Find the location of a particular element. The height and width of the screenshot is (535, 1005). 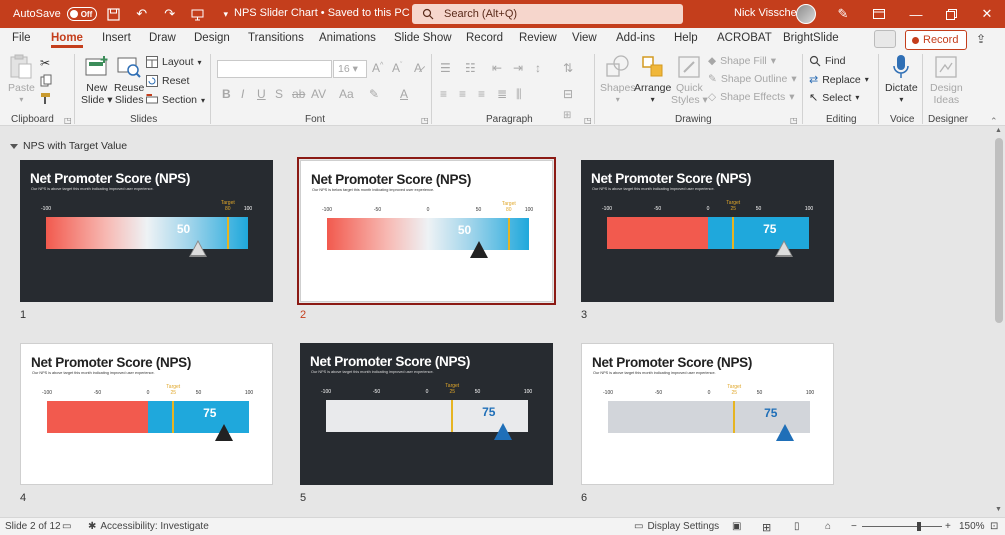

decrease-font-icon: Aˇ is located at coordinates (397, 68).